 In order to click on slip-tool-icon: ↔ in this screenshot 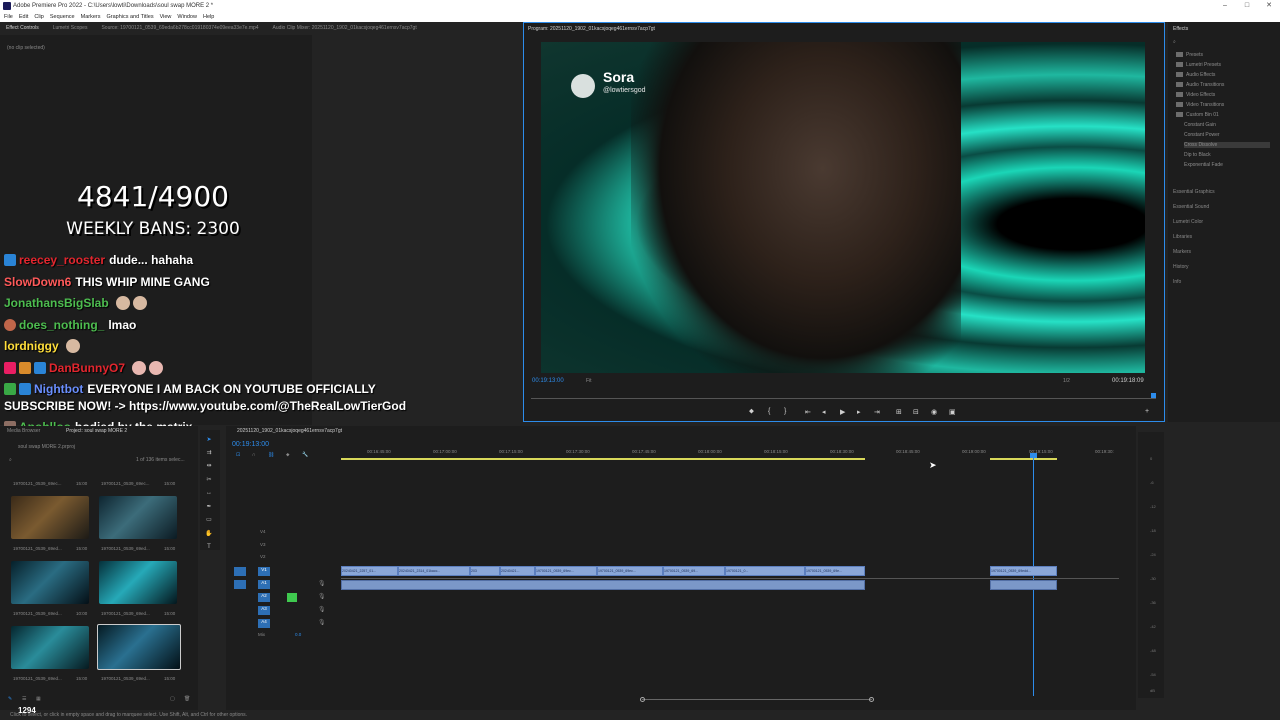, I will do `click(209, 493)`.